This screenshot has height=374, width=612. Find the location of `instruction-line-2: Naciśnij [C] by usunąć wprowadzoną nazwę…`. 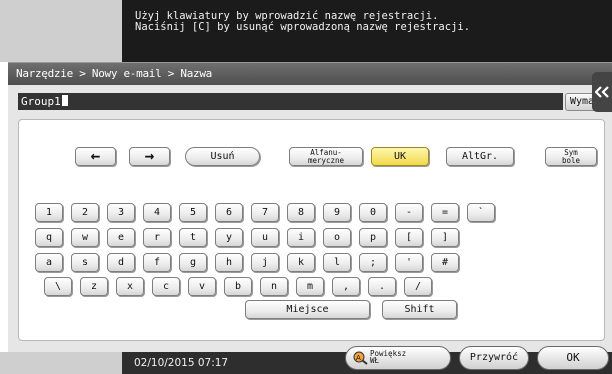

instruction-line-2: Naciśnij [C] by usunąć wprowadzoną nazwę… is located at coordinates (303, 27).